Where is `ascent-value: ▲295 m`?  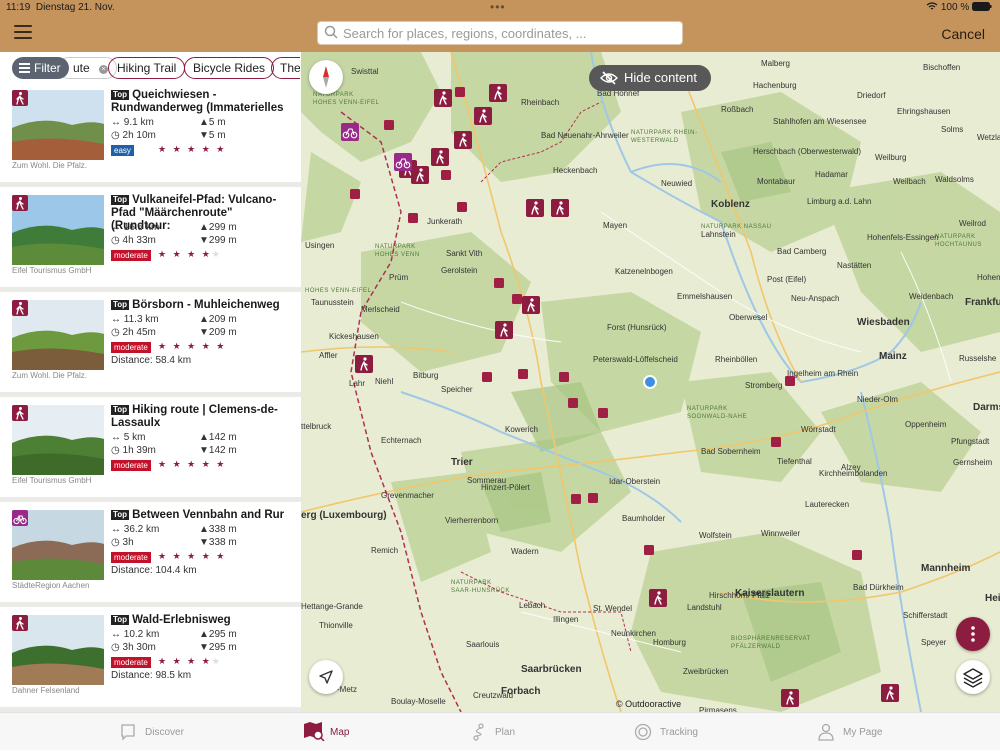
ascent-value: ▲295 m is located at coordinates (218, 634).